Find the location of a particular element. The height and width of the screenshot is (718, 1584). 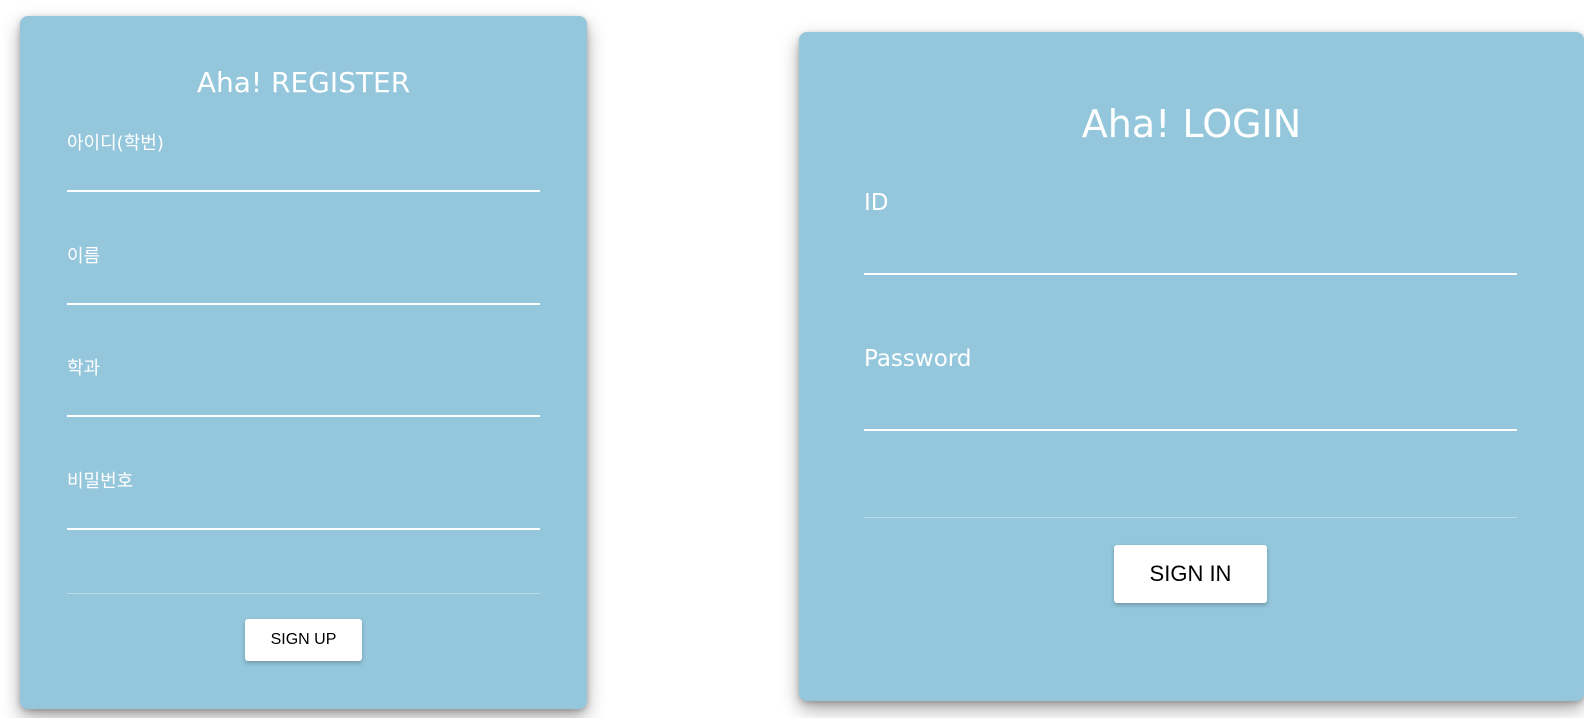

register-divider is located at coordinates (303, 593).